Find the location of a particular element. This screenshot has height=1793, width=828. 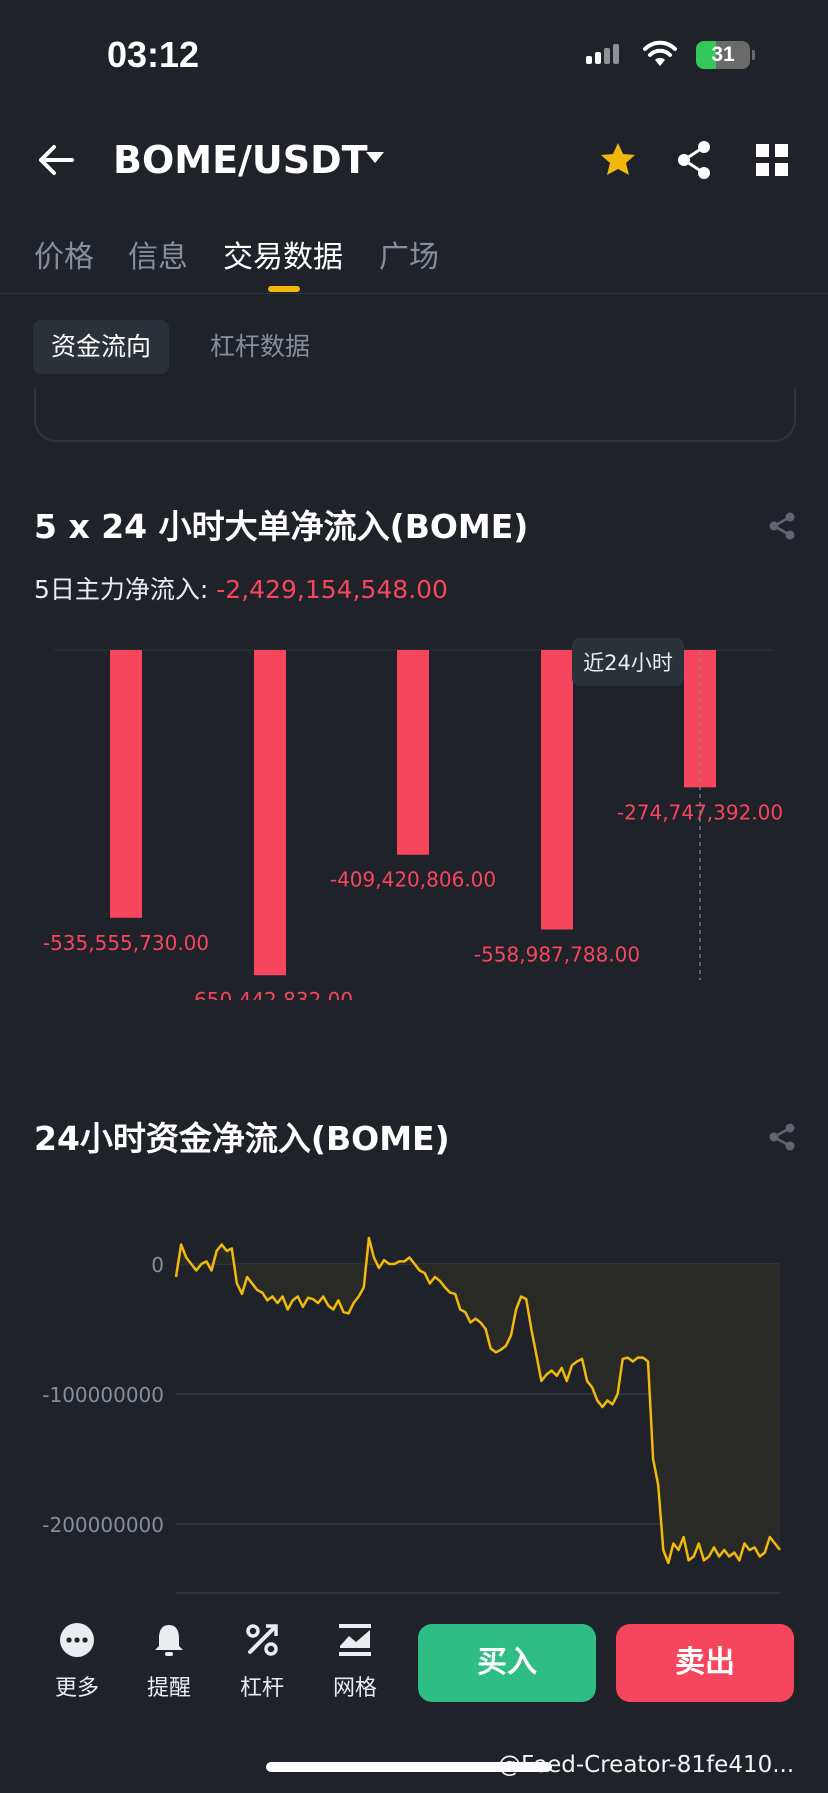

battery-icon: 31 is located at coordinates (723, 55).